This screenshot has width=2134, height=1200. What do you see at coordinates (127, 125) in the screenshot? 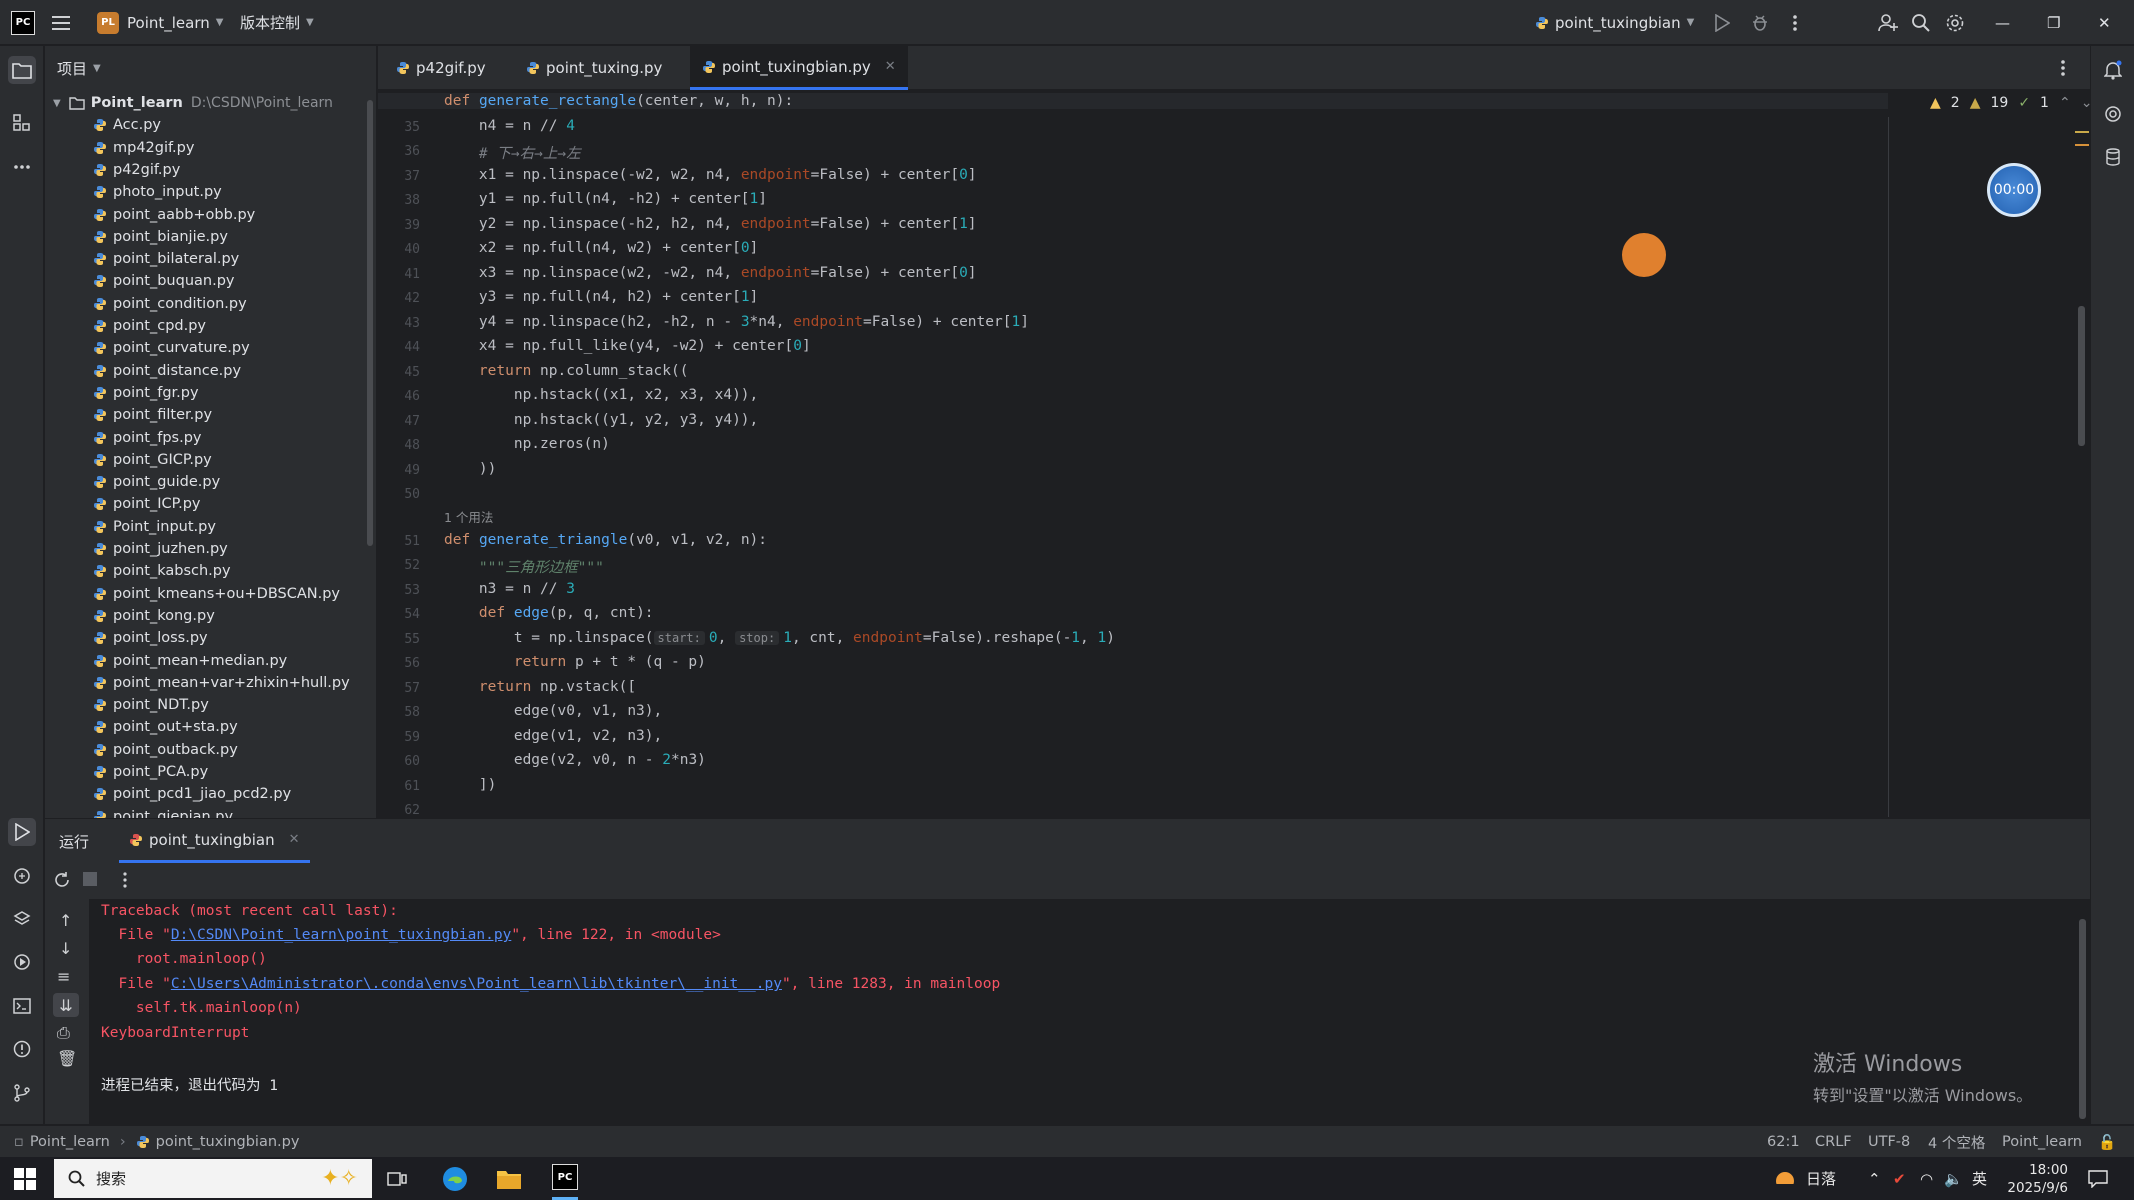
I see `tree-file-item: Acc.py` at bounding box center [127, 125].